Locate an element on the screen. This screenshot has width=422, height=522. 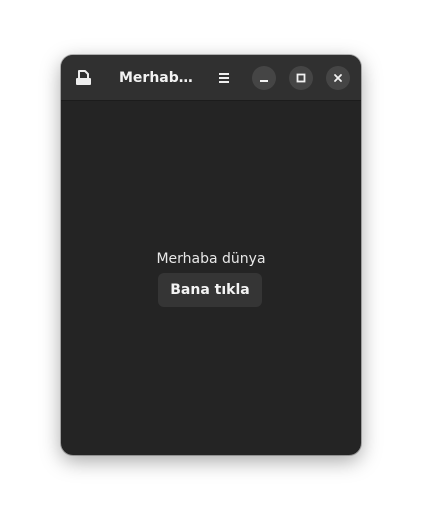
maximize-icon is located at coordinates (301, 78).